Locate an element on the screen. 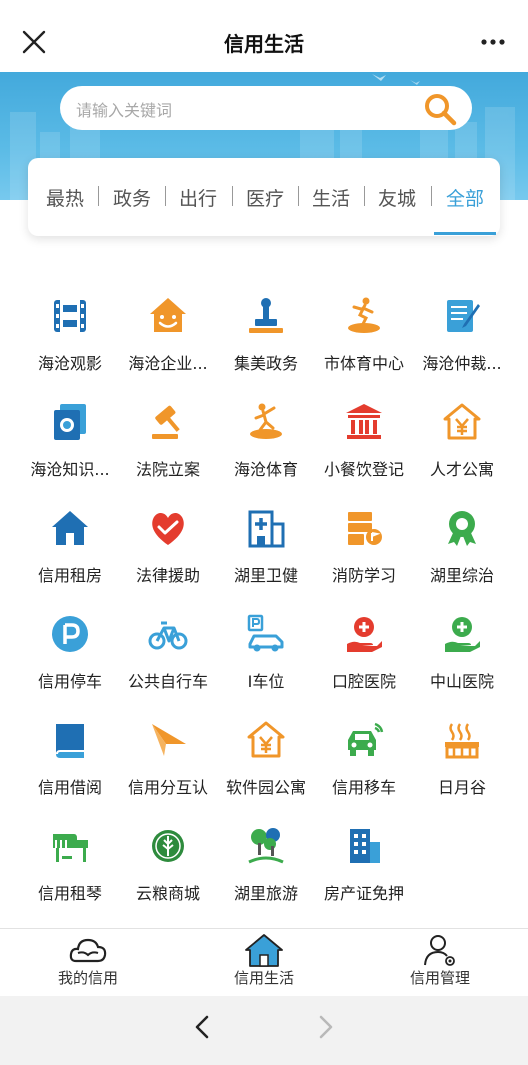 Image resolution: width=528 pixels, height=1065 pixels. service-label: 小餐饮登记 is located at coordinates (363, 469).